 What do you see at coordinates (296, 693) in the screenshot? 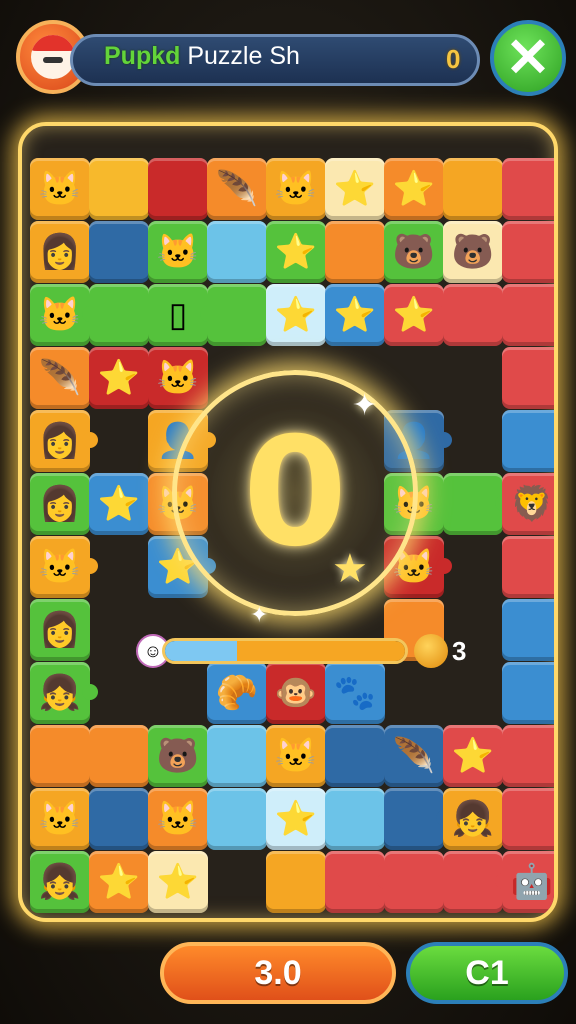
I see `tile-icon: 🐵` at bounding box center [296, 693].